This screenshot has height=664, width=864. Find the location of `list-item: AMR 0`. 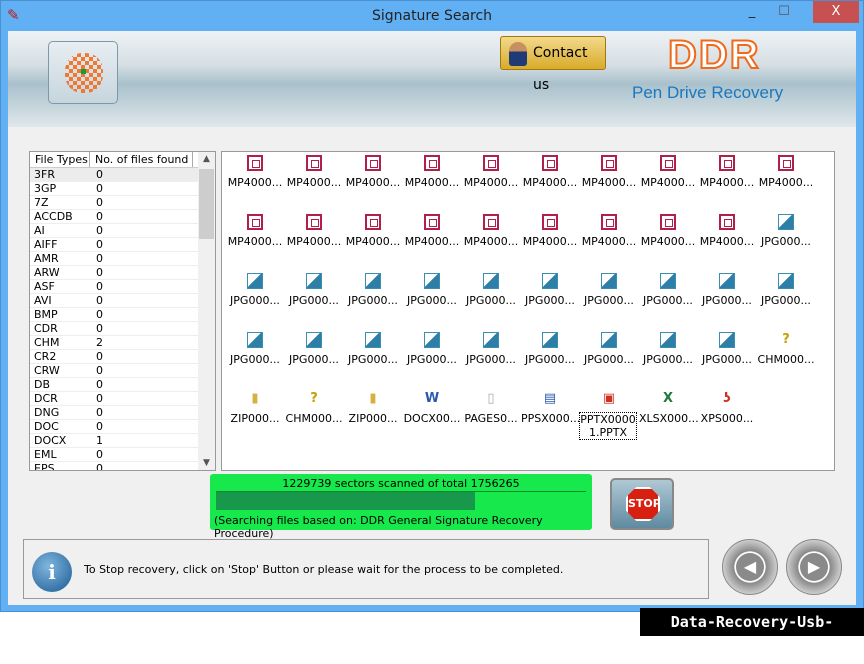

list-item: AMR 0 is located at coordinates (122, 259).